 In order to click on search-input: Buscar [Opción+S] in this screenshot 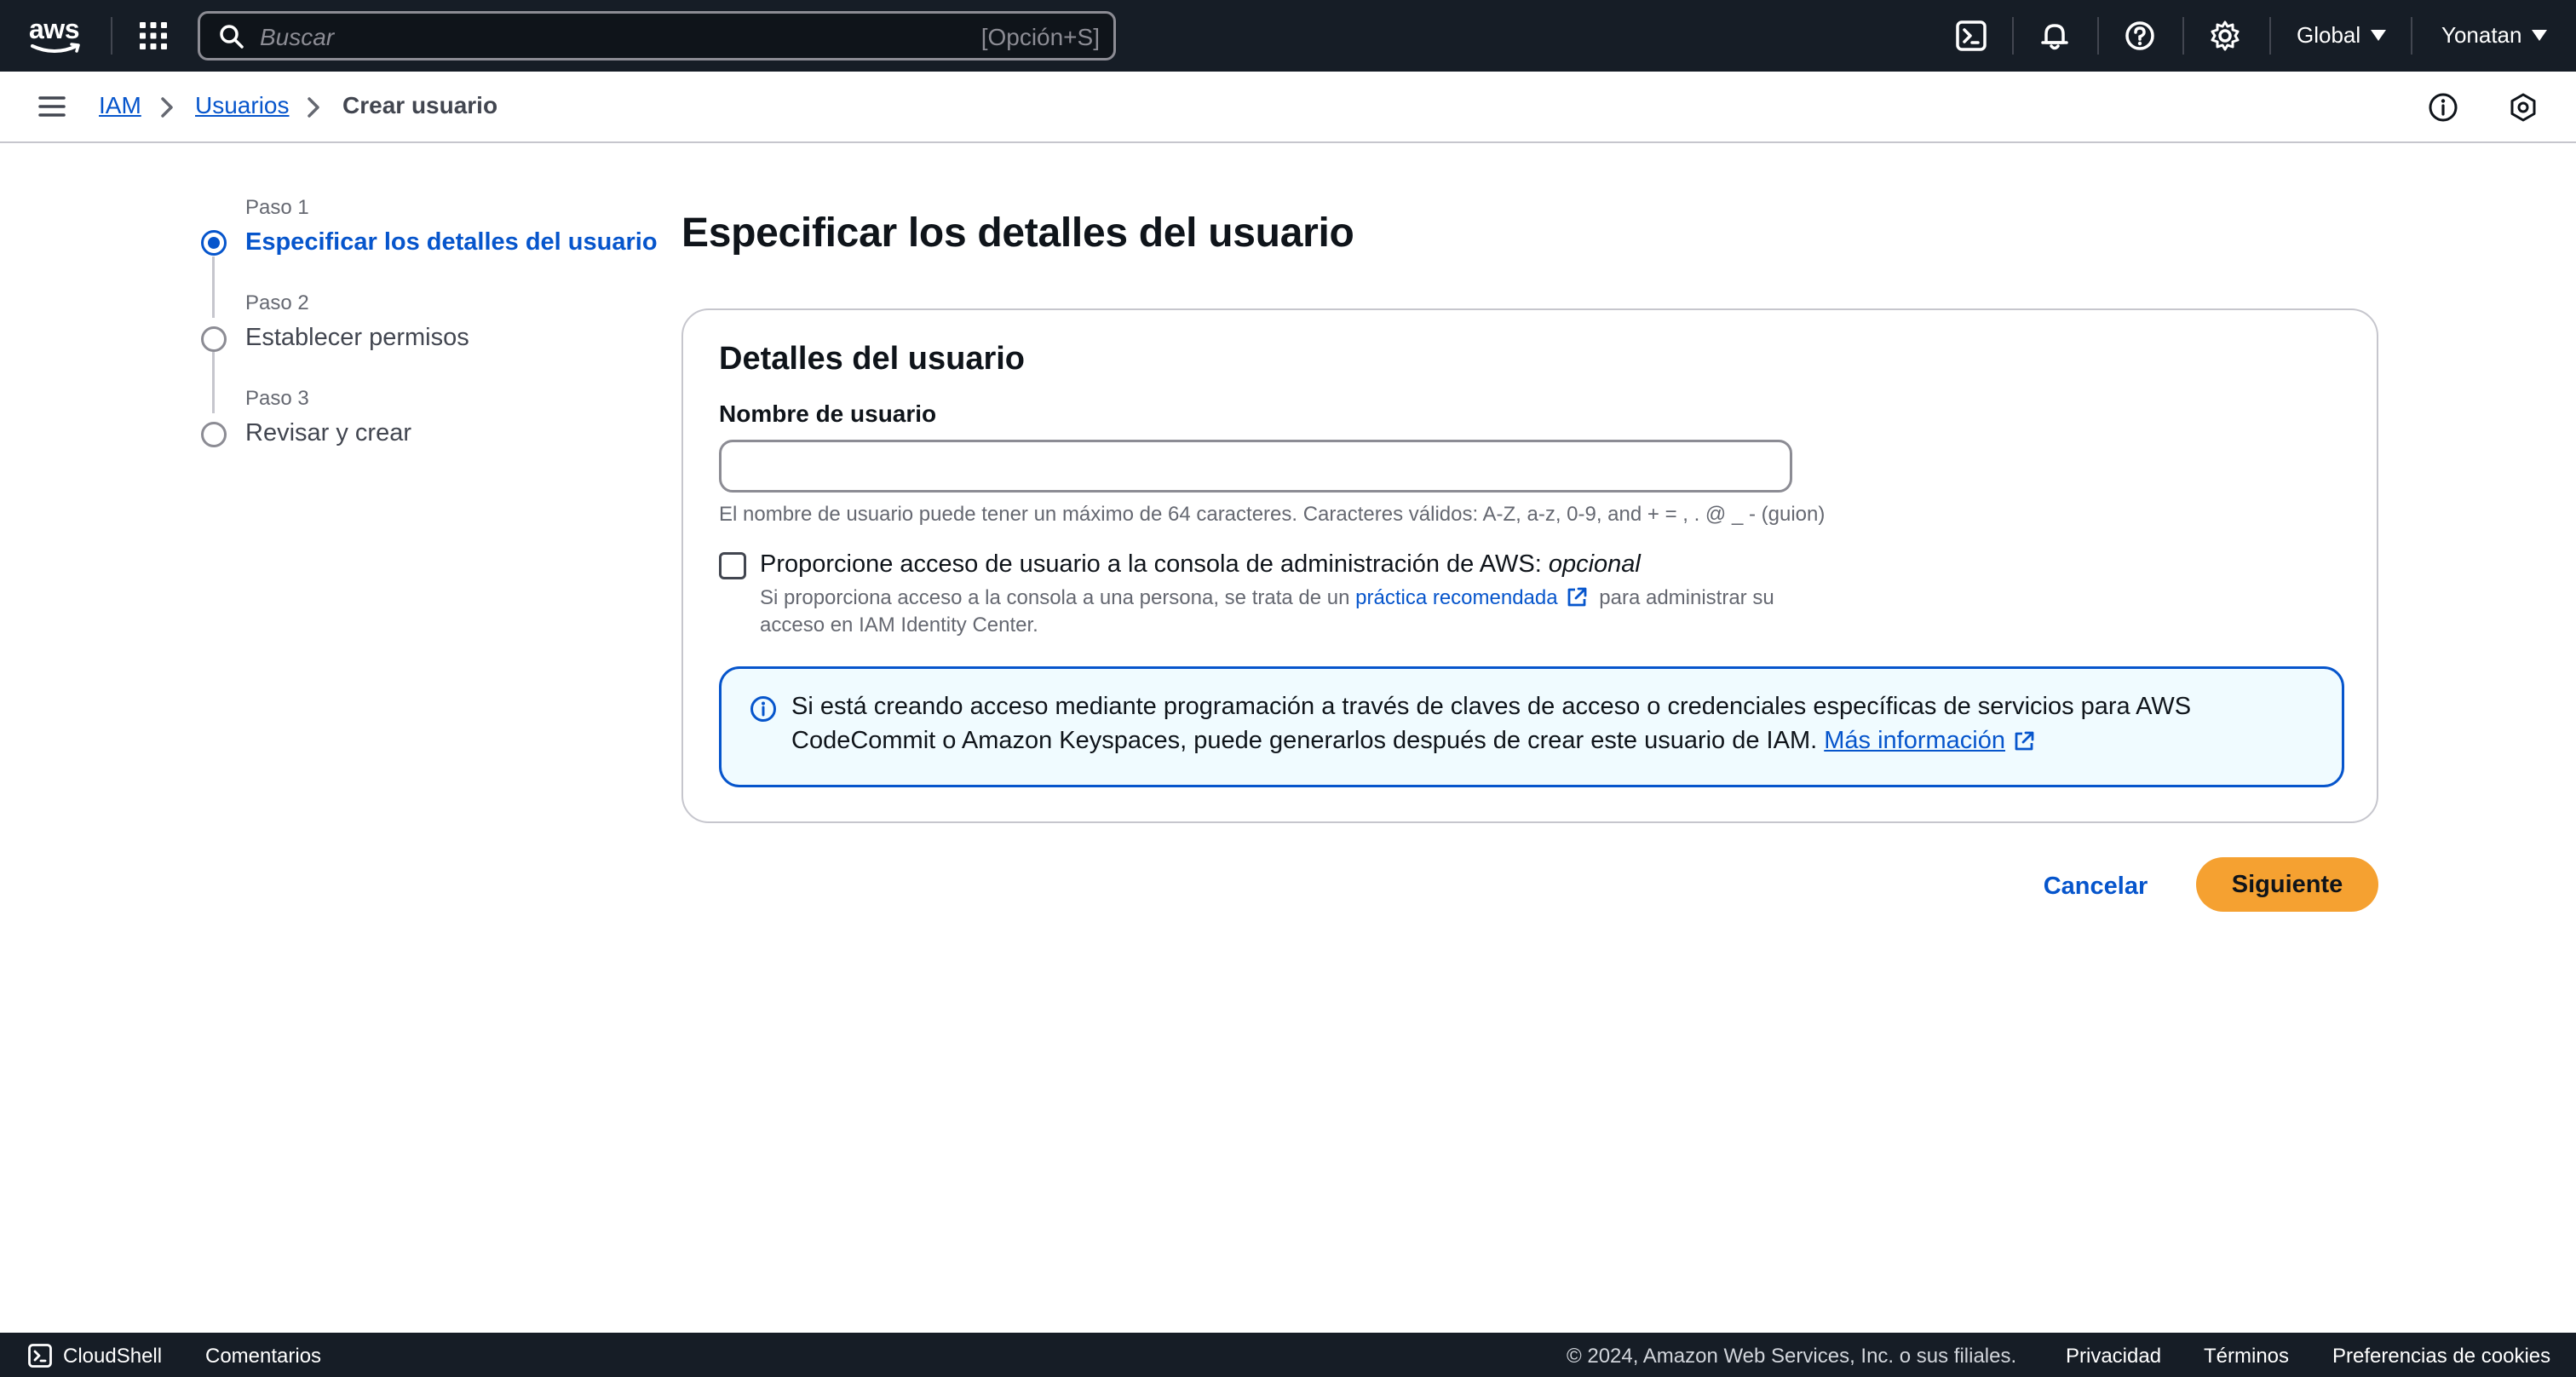, I will do `click(657, 36)`.